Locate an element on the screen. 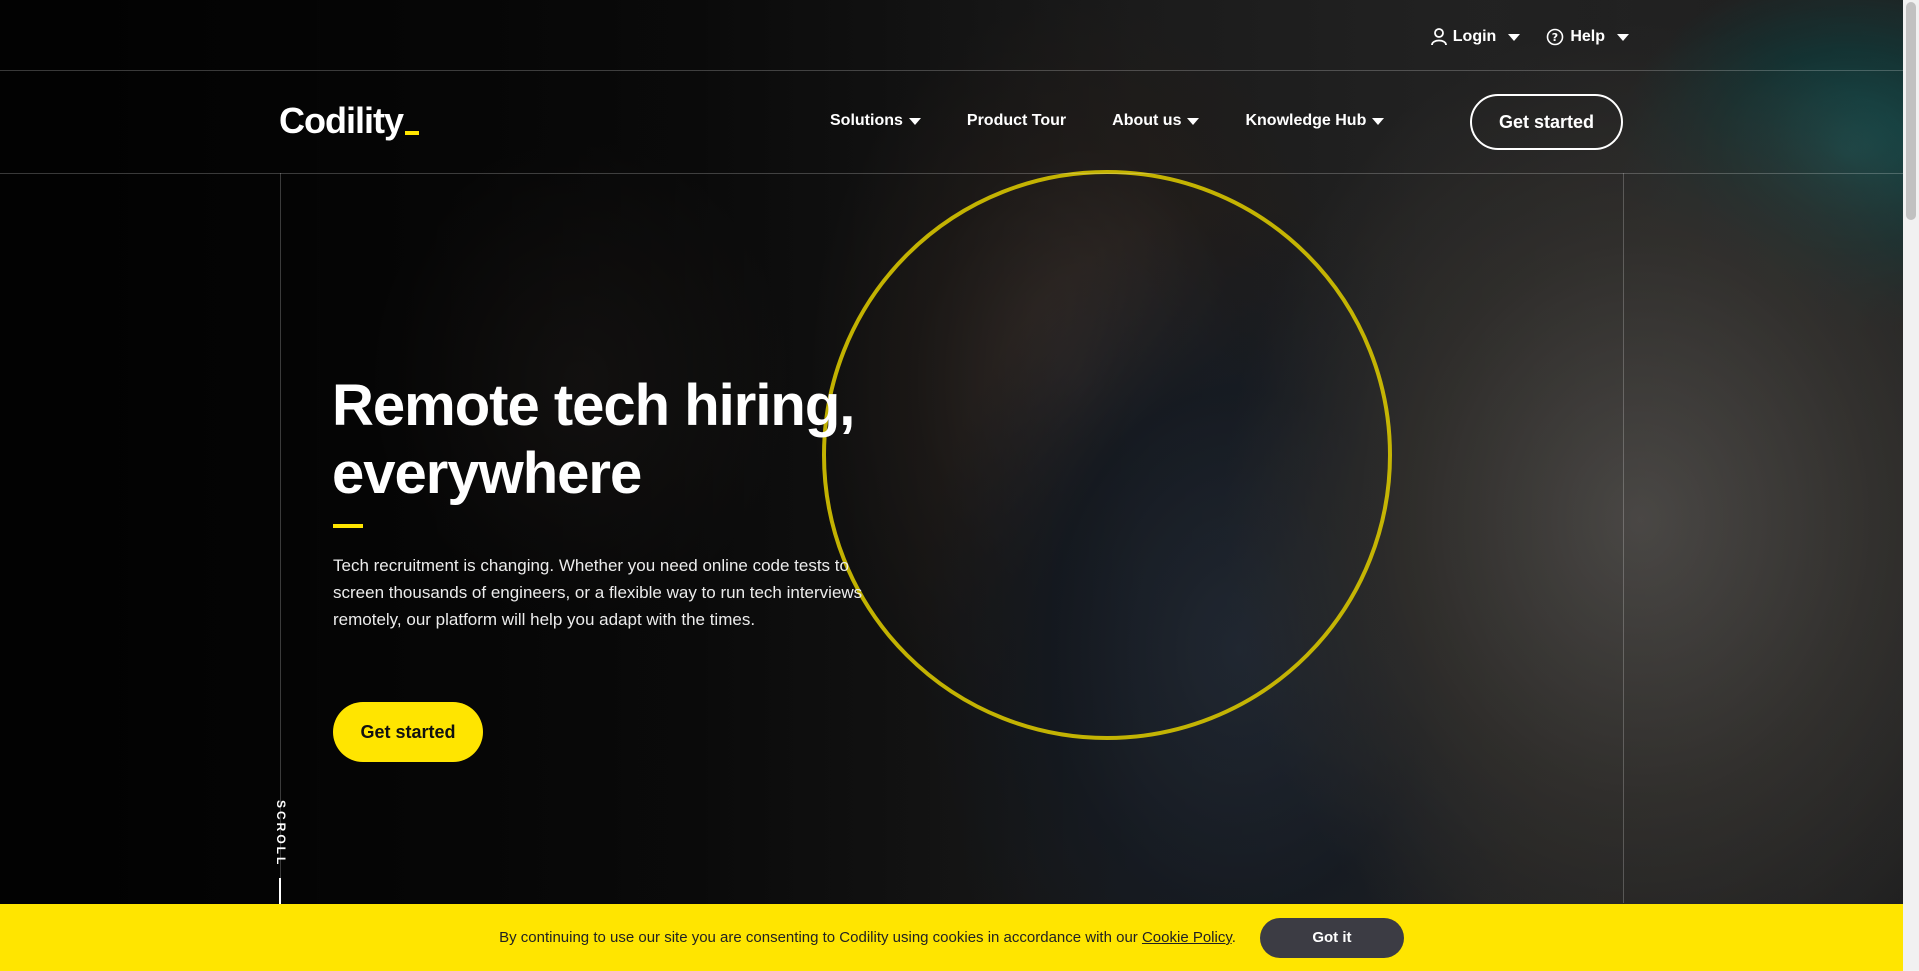 This screenshot has width=1919, height=971. divider-left is located at coordinates (280, 538).